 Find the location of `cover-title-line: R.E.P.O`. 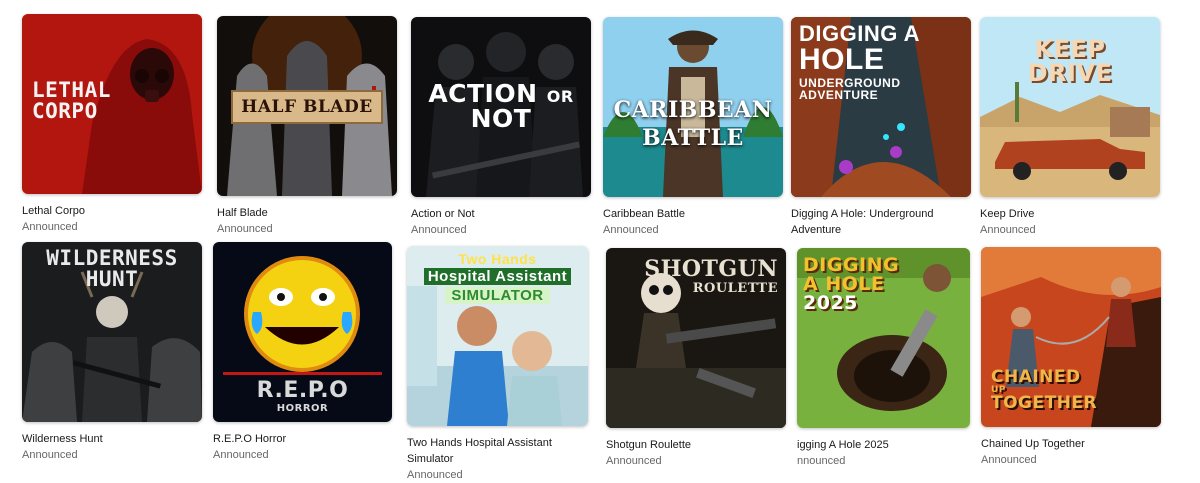

cover-title-line: R.E.P.O is located at coordinates (302, 390).